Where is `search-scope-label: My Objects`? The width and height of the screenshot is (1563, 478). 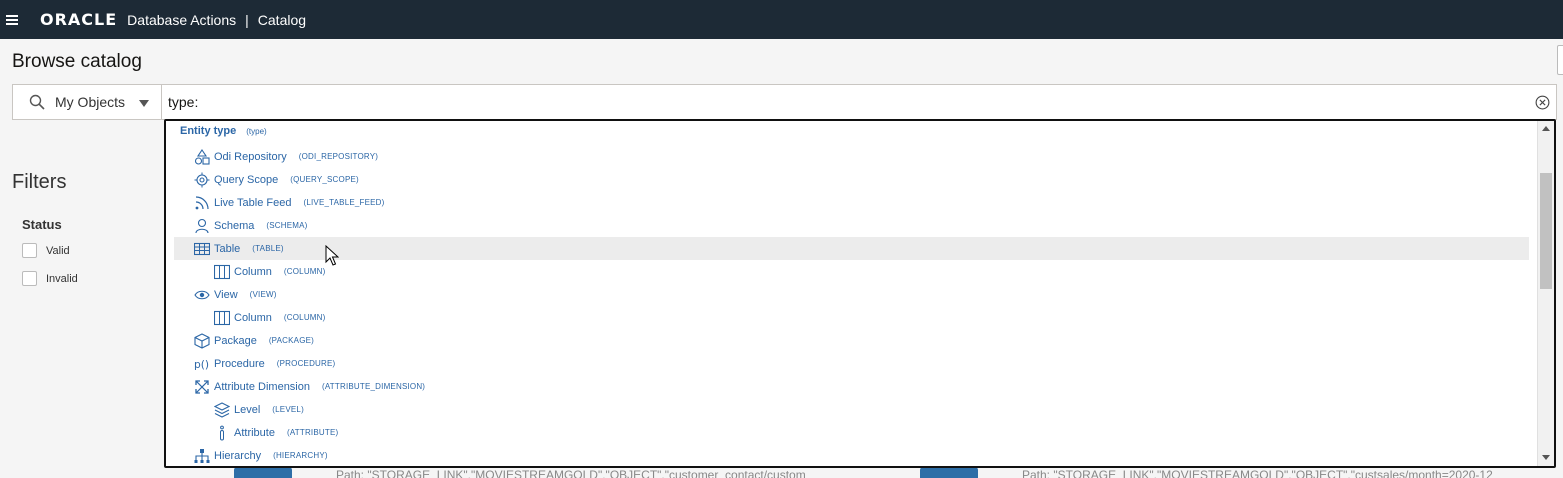
search-scope-label: My Objects is located at coordinates (90, 102).